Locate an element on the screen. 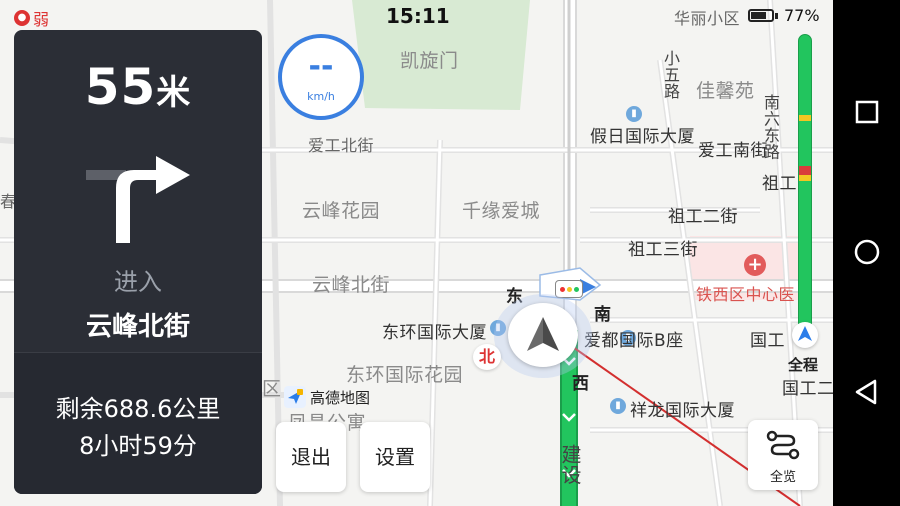  amap-logo-icon is located at coordinates (295, 397).